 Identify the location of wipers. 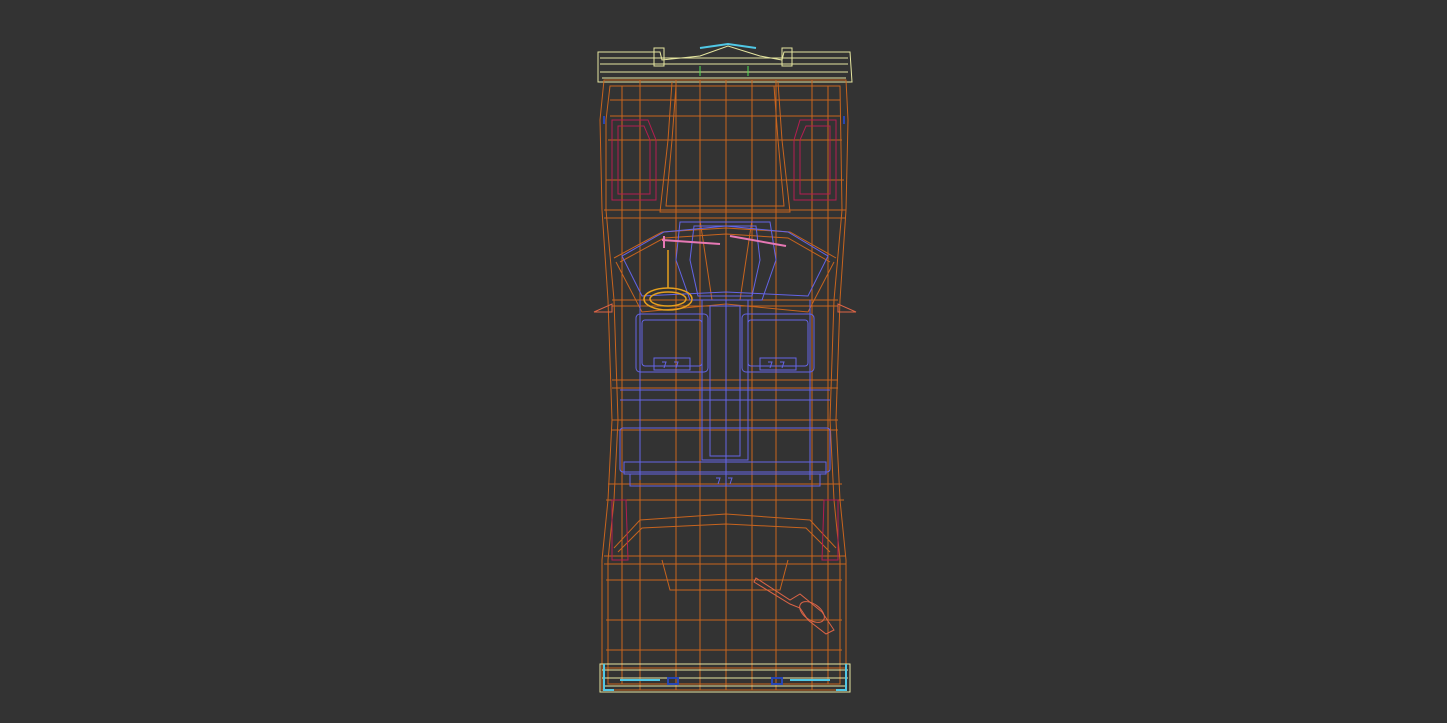
(724, 241).